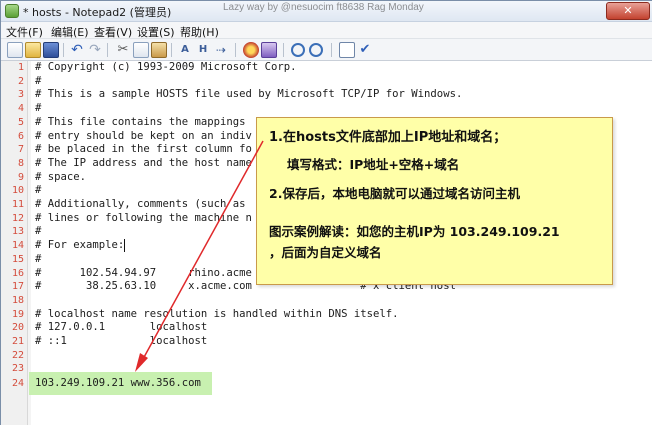 The image size is (652, 425). What do you see at coordinates (140, 123) in the screenshot?
I see `code-line: # This file contains the mappings` at bounding box center [140, 123].